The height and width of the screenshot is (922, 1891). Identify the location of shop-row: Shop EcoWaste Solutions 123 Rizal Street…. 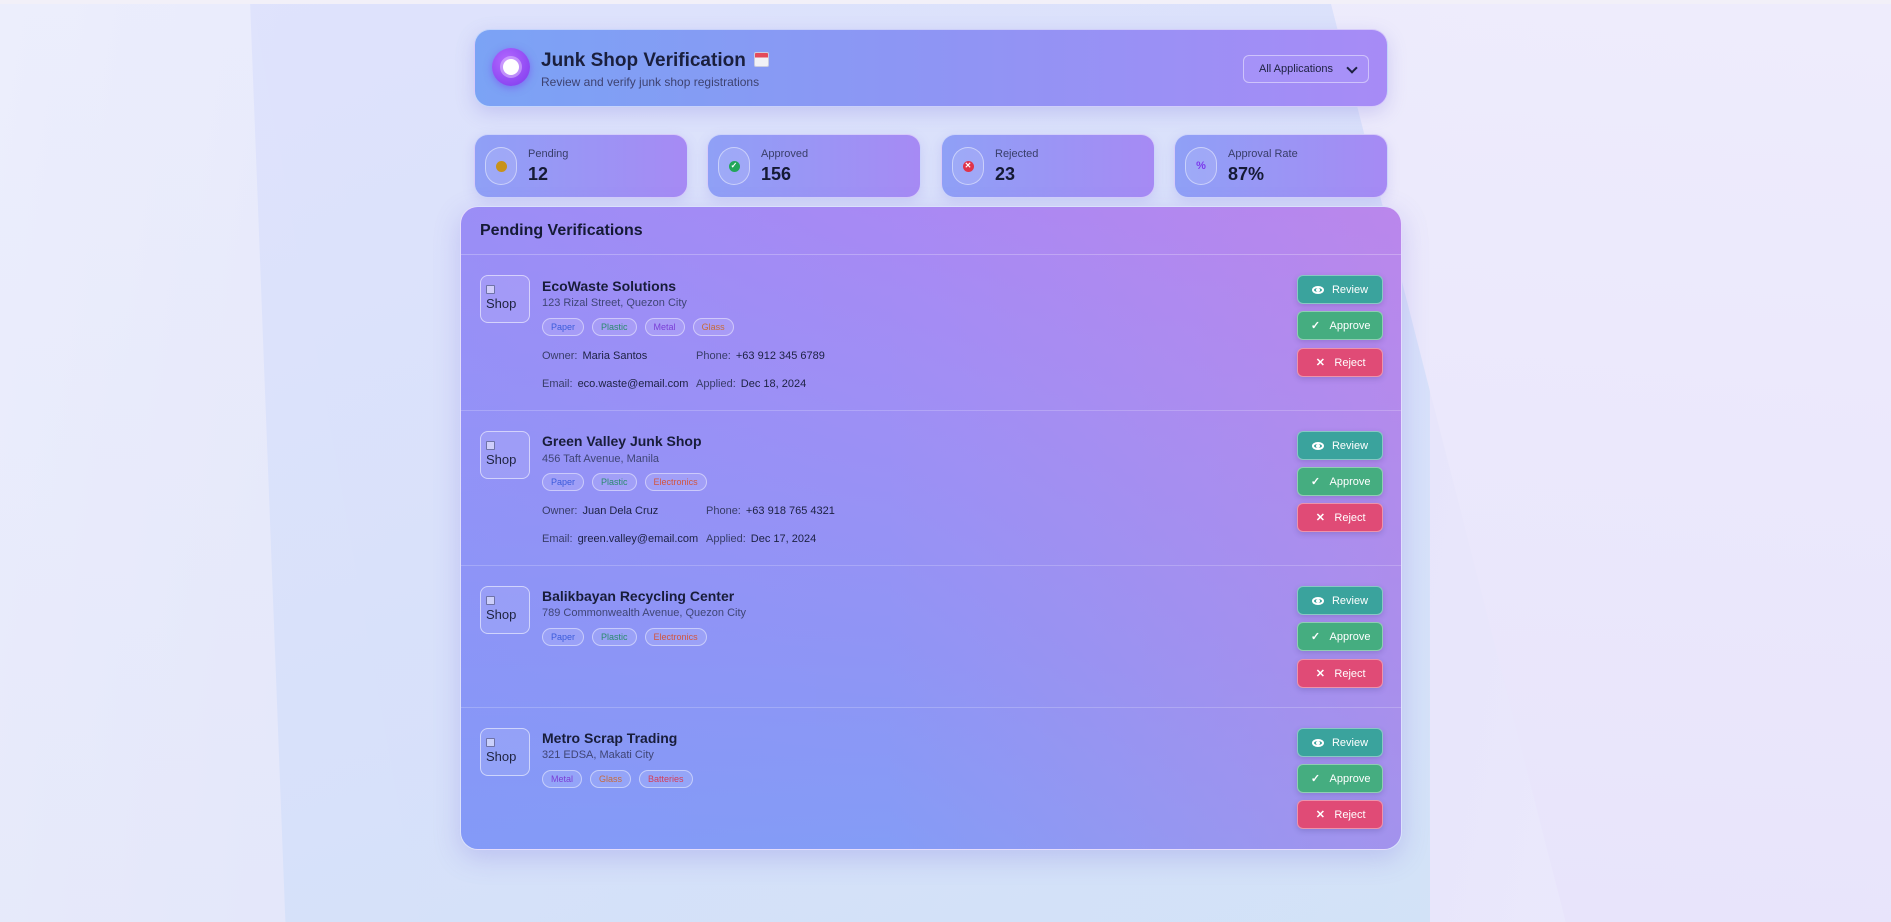
(931, 333).